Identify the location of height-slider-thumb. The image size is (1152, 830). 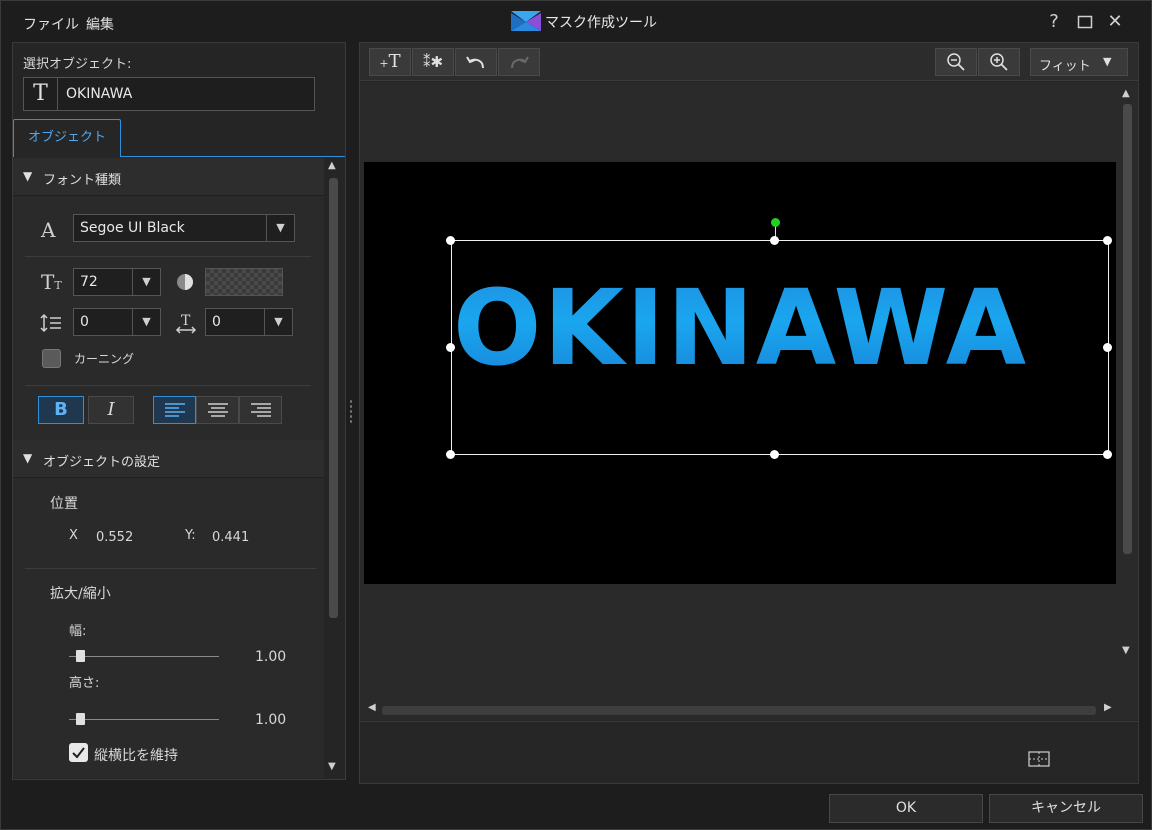
(80, 719).